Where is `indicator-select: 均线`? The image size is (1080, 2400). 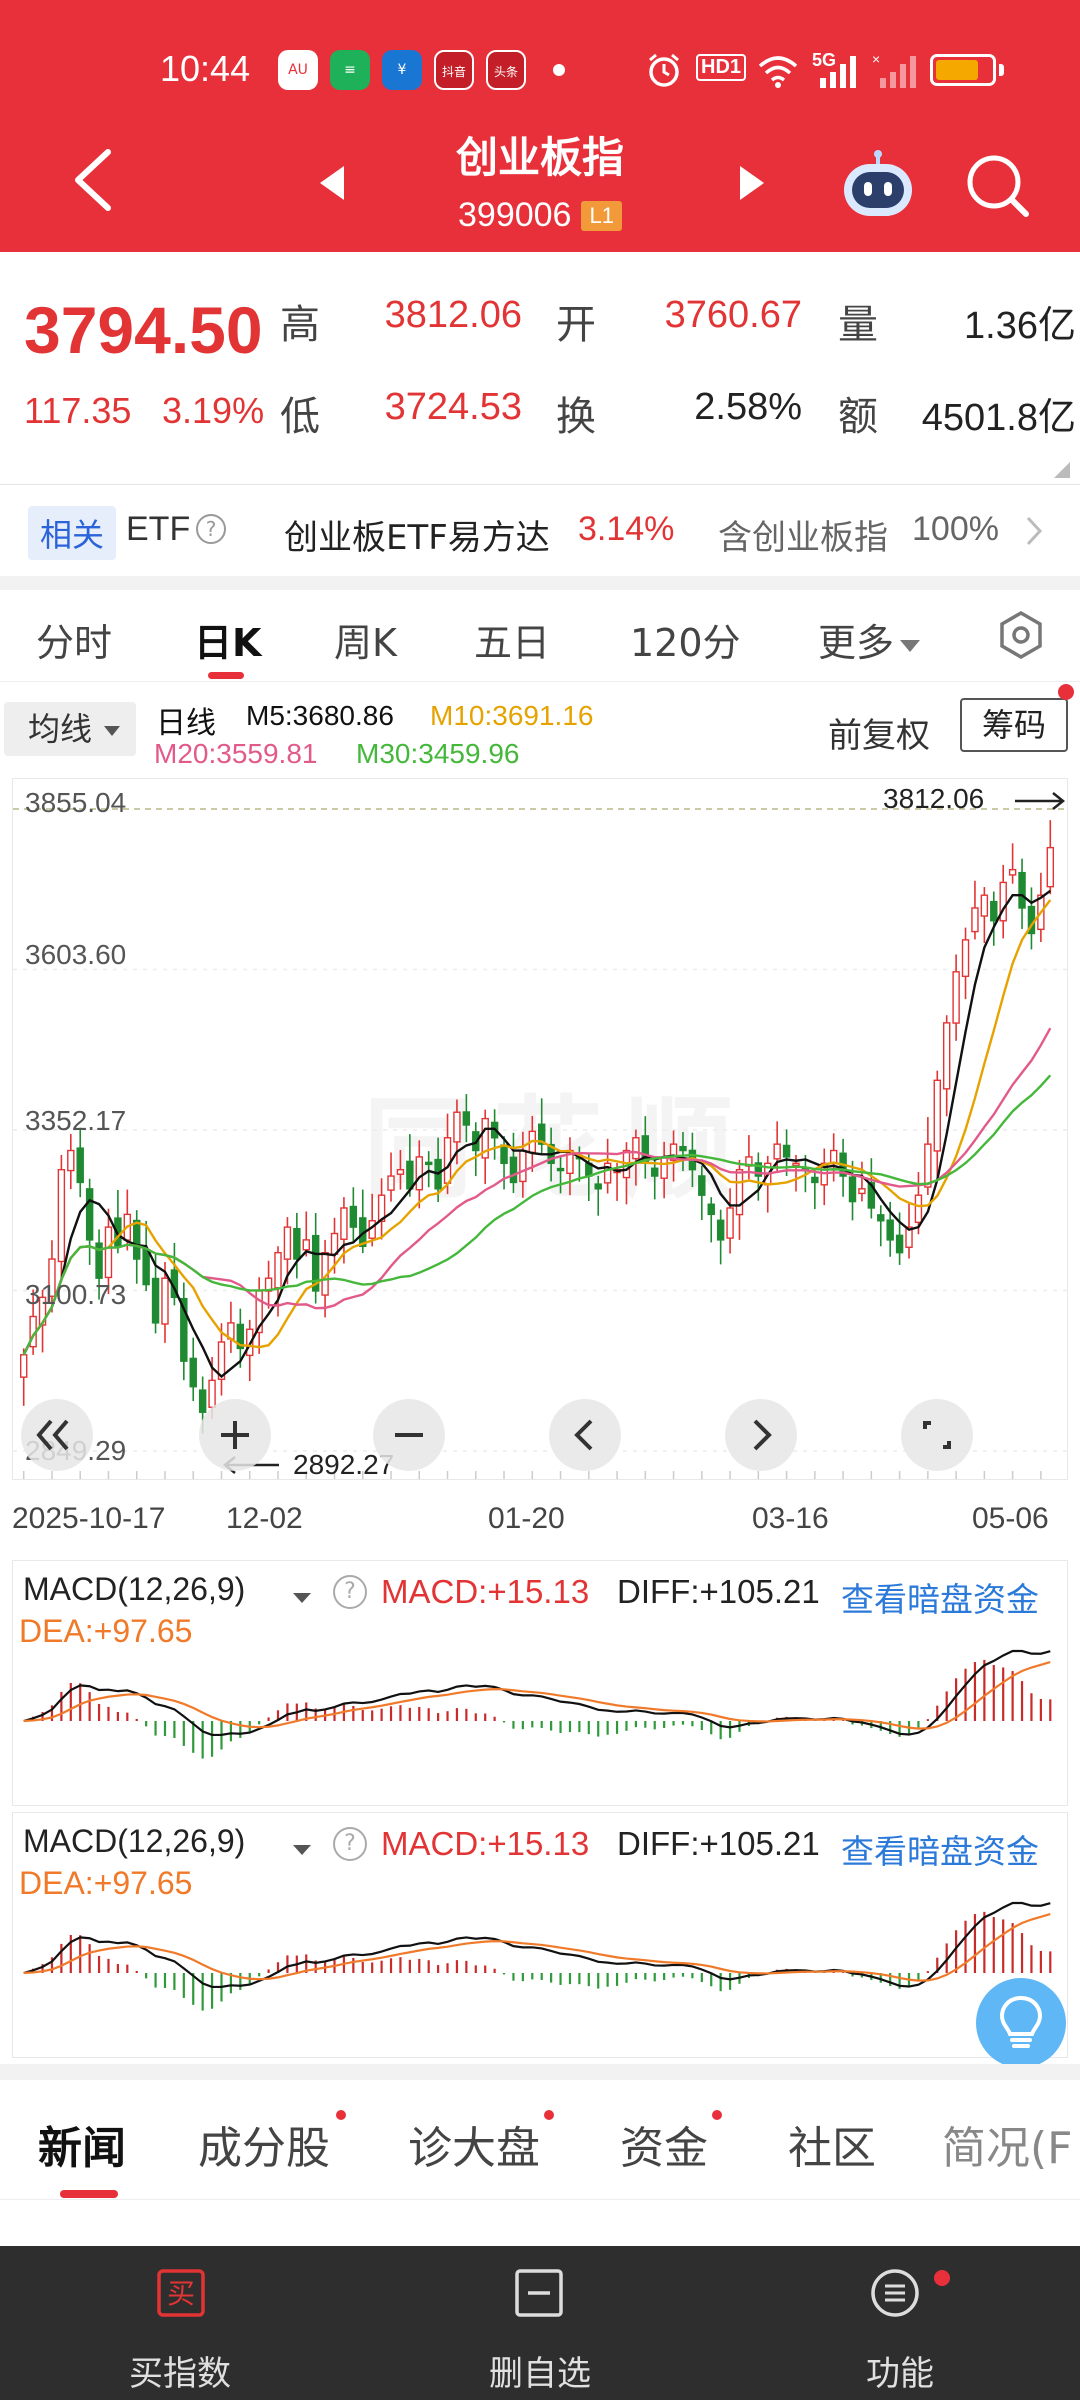 indicator-select: 均线 is located at coordinates (70, 729).